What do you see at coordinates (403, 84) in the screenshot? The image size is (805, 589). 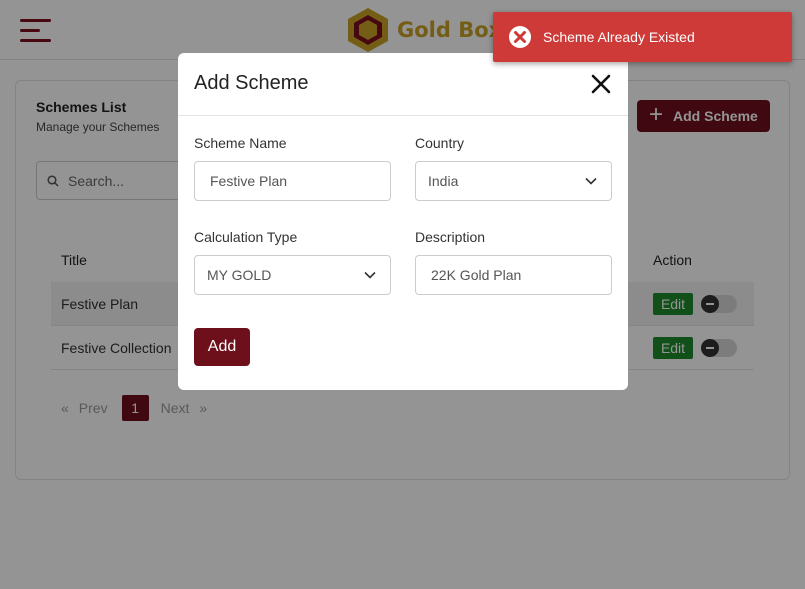 I see `modal-header: Add Scheme` at bounding box center [403, 84].